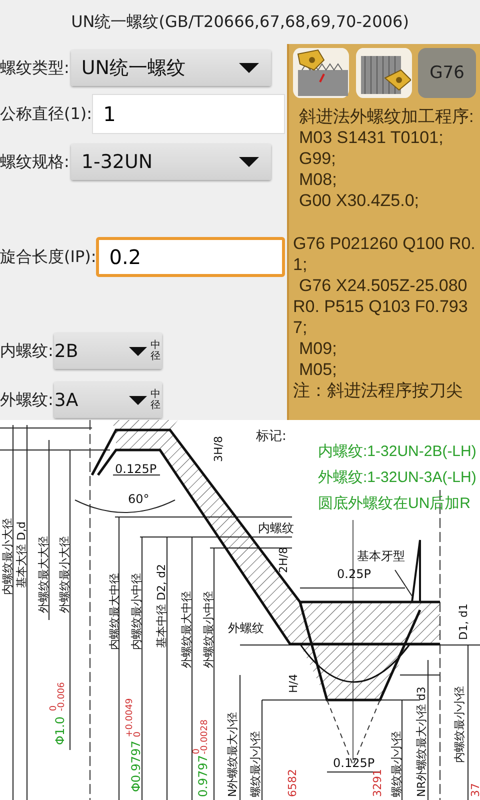 Image resolution: width=480 pixels, height=800 pixels. What do you see at coordinates (186, 629) in the screenshot?
I see `drawing-label: 外螺纹最大中径` at bounding box center [186, 629].